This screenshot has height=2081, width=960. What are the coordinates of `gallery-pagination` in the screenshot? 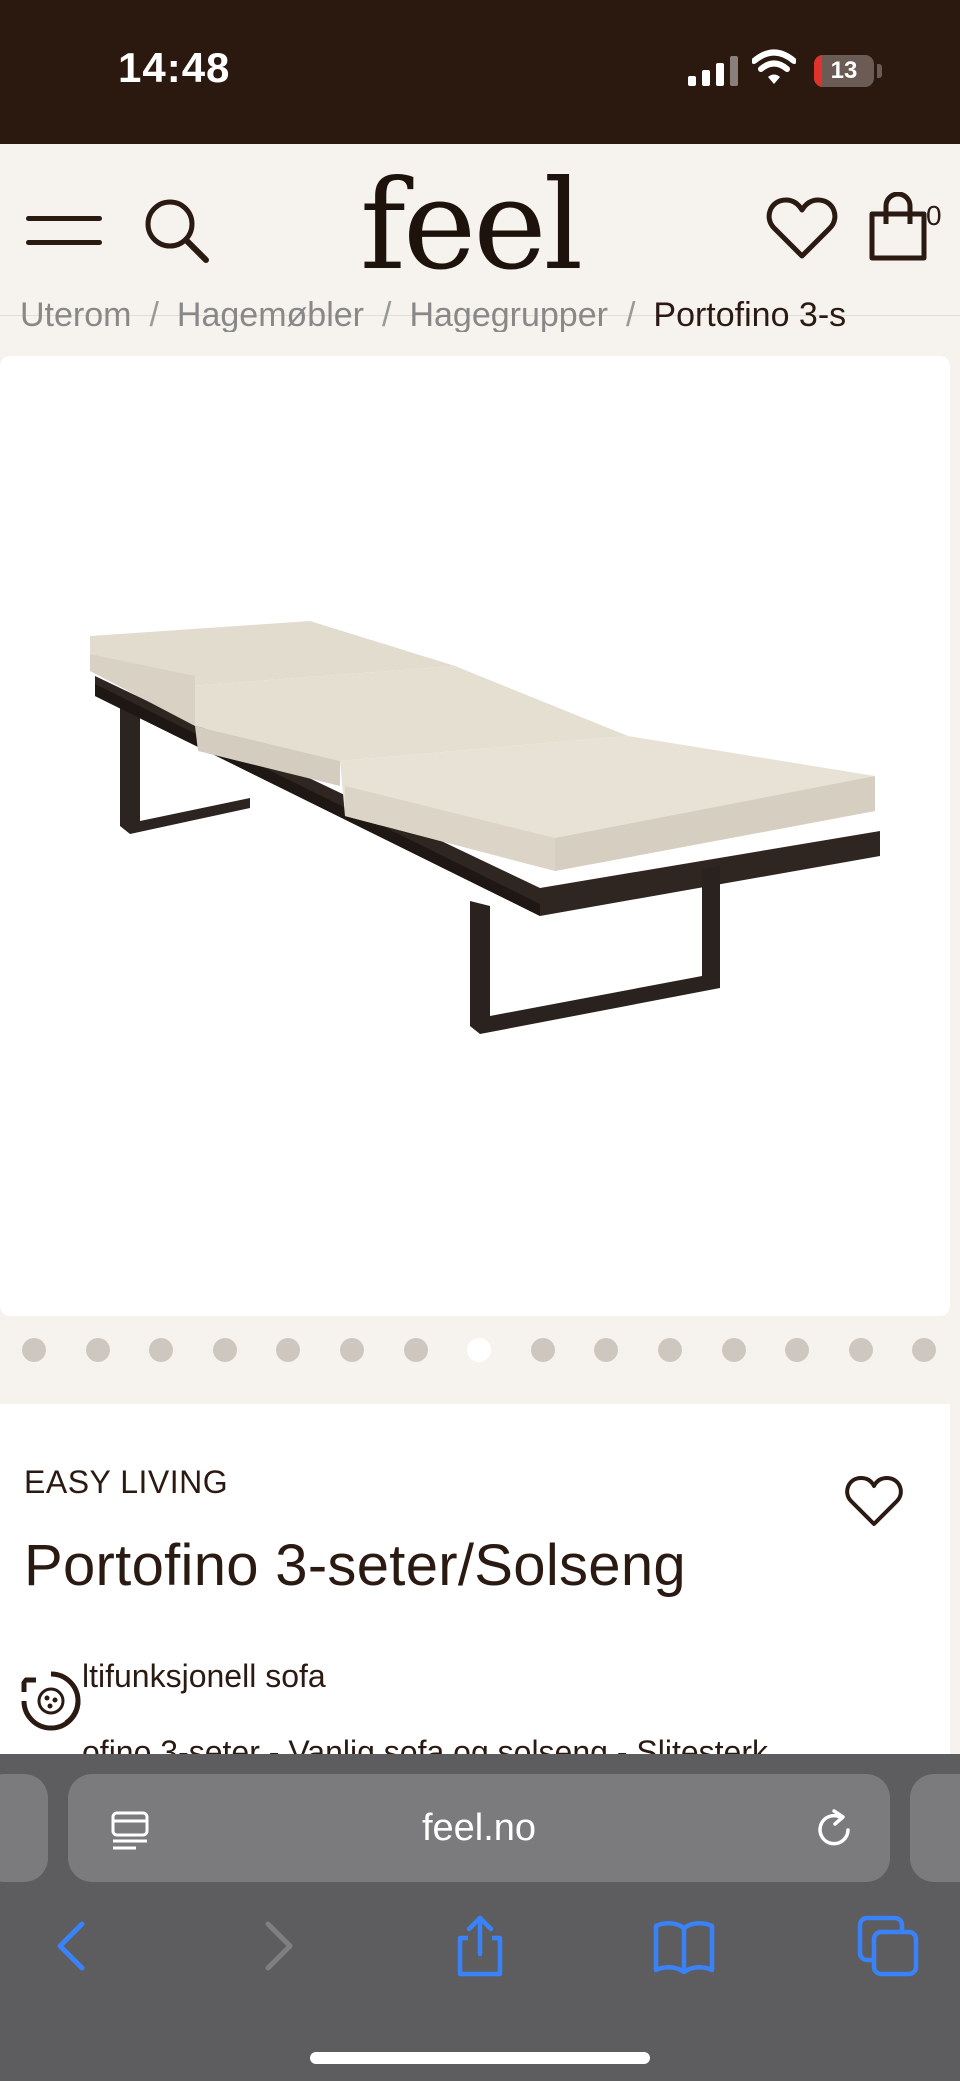 It's located at (480, 1350).